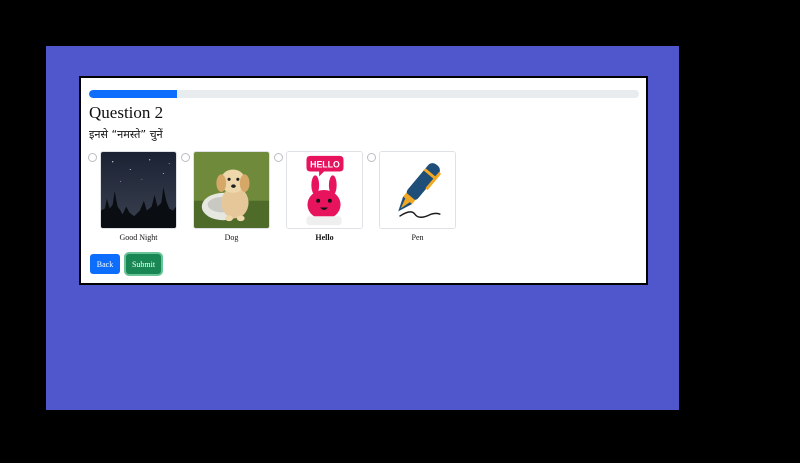 This screenshot has height=463, width=800. Describe the element at coordinates (324, 237) in the screenshot. I see `option-label: Hello` at that location.